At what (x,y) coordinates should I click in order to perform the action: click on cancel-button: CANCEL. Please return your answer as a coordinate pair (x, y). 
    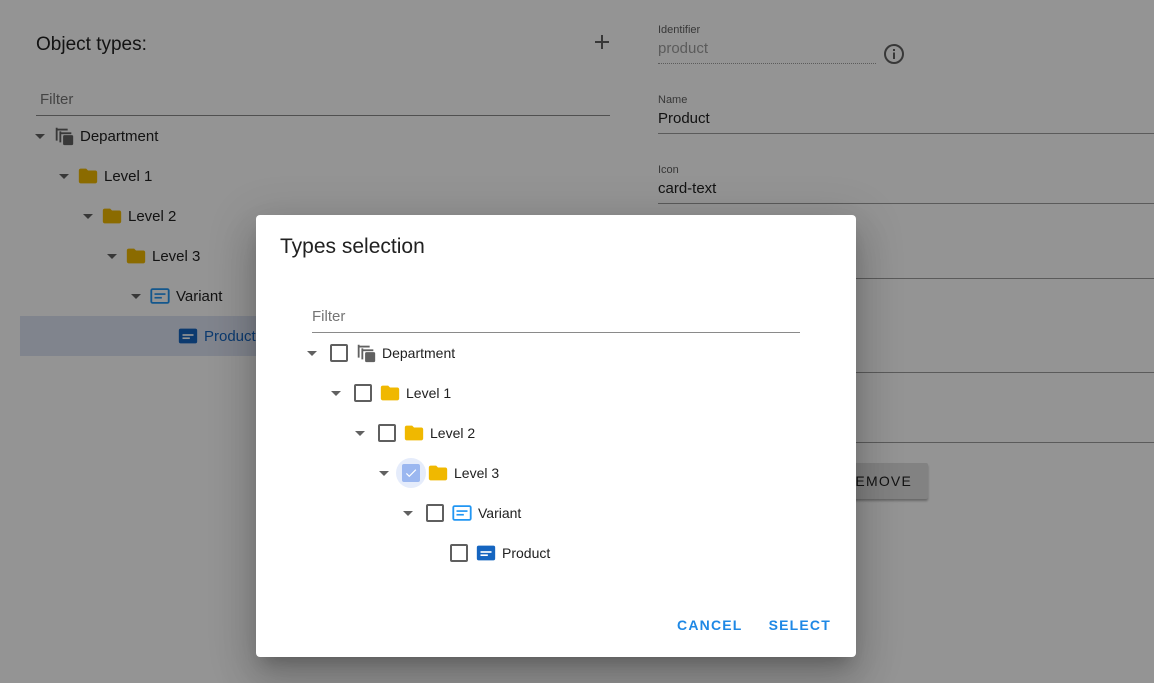
    Looking at the image, I should click on (710, 625).